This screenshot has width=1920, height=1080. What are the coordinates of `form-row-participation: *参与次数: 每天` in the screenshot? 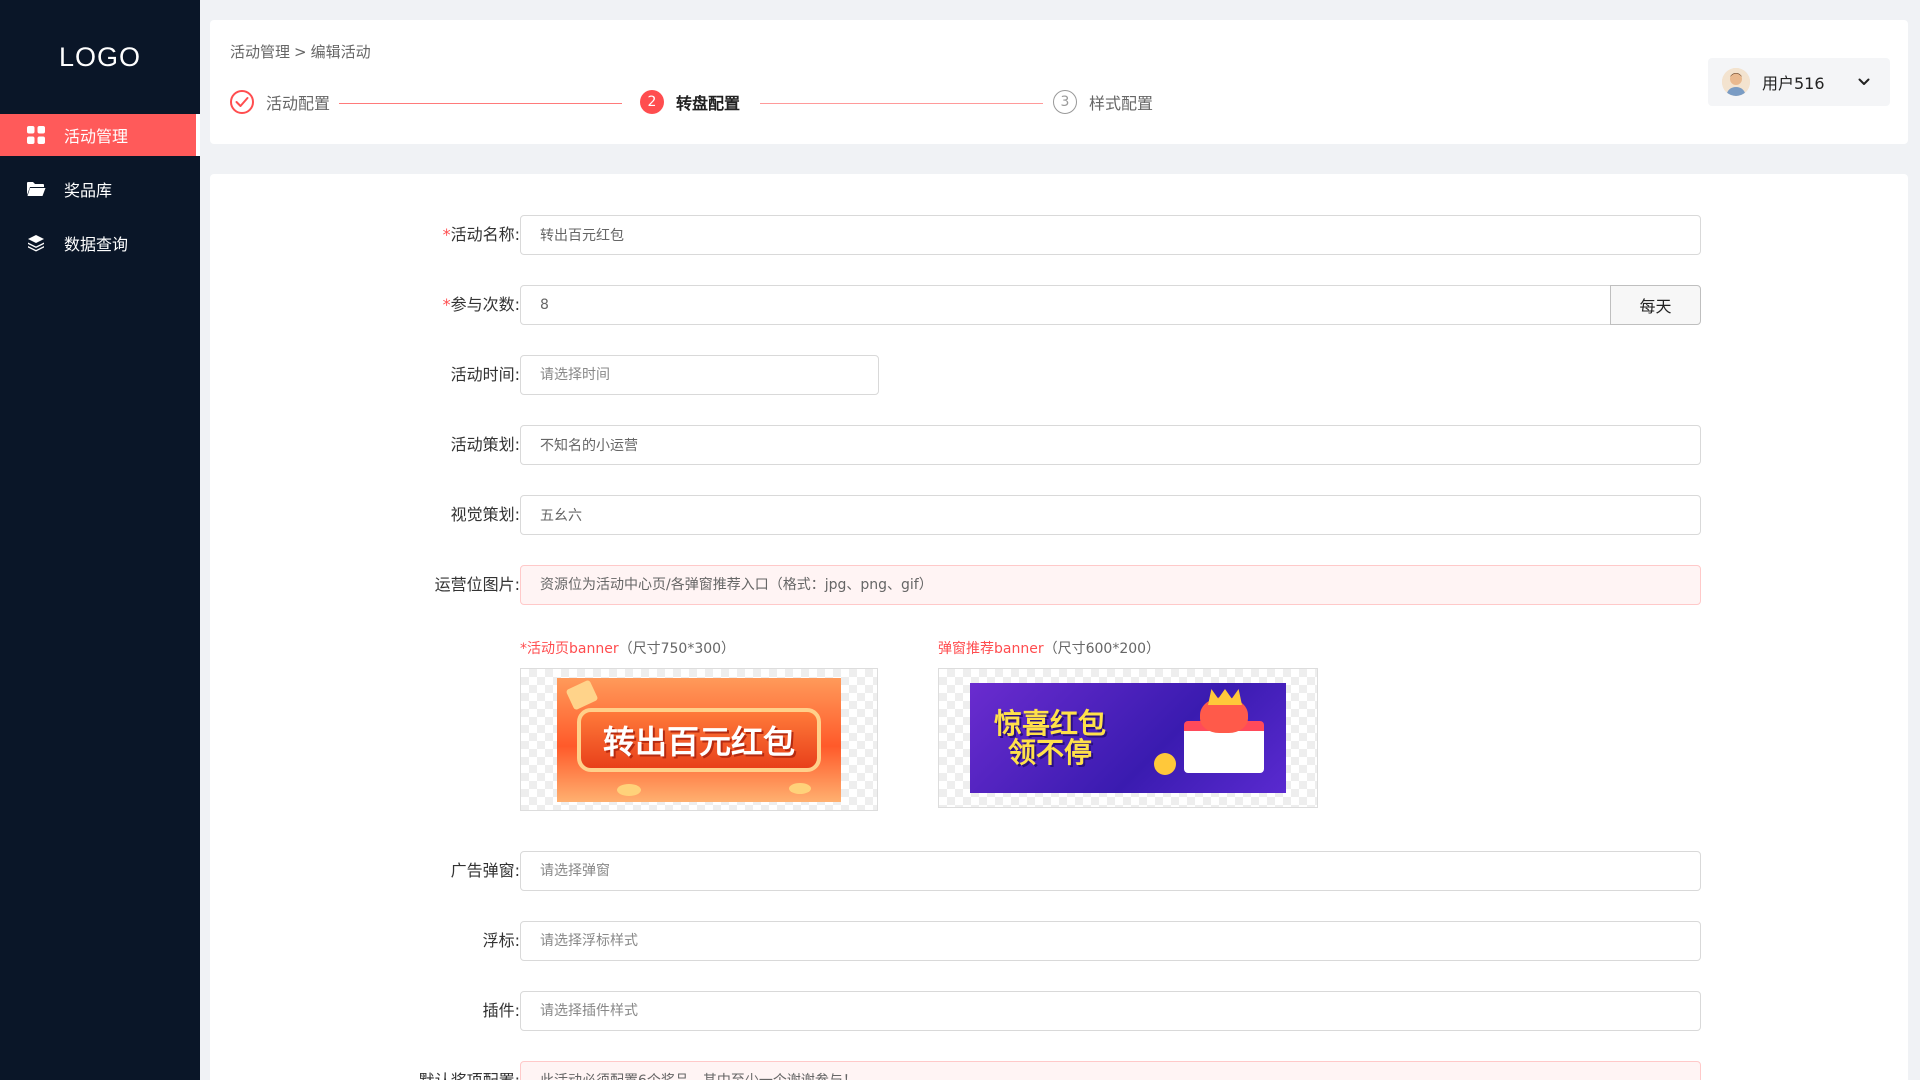 It's located at (1059, 305).